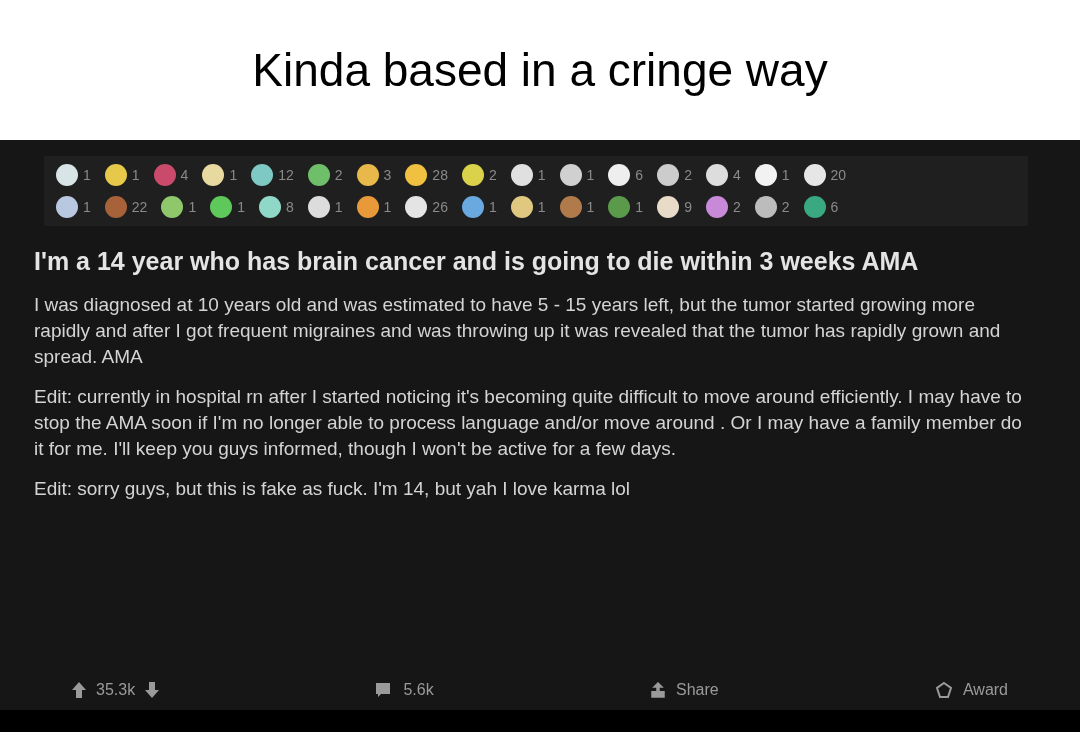 The image size is (1080, 732). What do you see at coordinates (152, 690) in the screenshot?
I see `downvote-icon` at bounding box center [152, 690].